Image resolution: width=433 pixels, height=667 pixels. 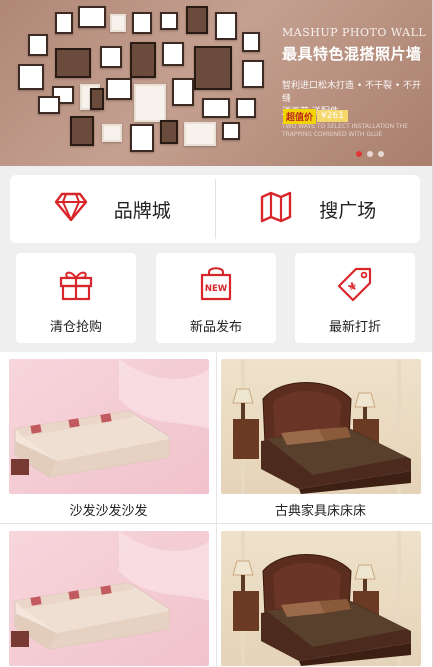 What do you see at coordinates (276, 209) in the screenshot?
I see `map-icon` at bounding box center [276, 209].